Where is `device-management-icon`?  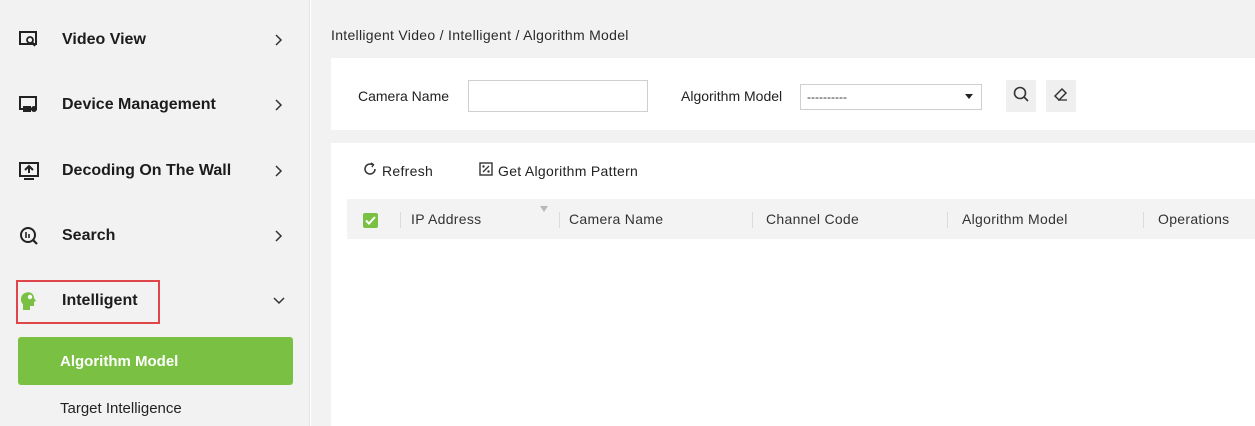 device-management-icon is located at coordinates (29, 105).